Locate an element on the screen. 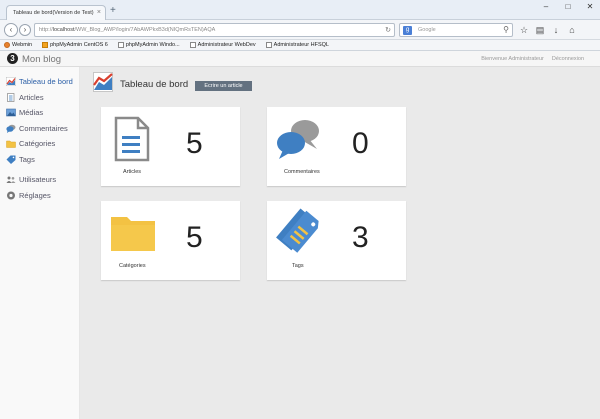  article-icon is located at coordinates (132, 139).